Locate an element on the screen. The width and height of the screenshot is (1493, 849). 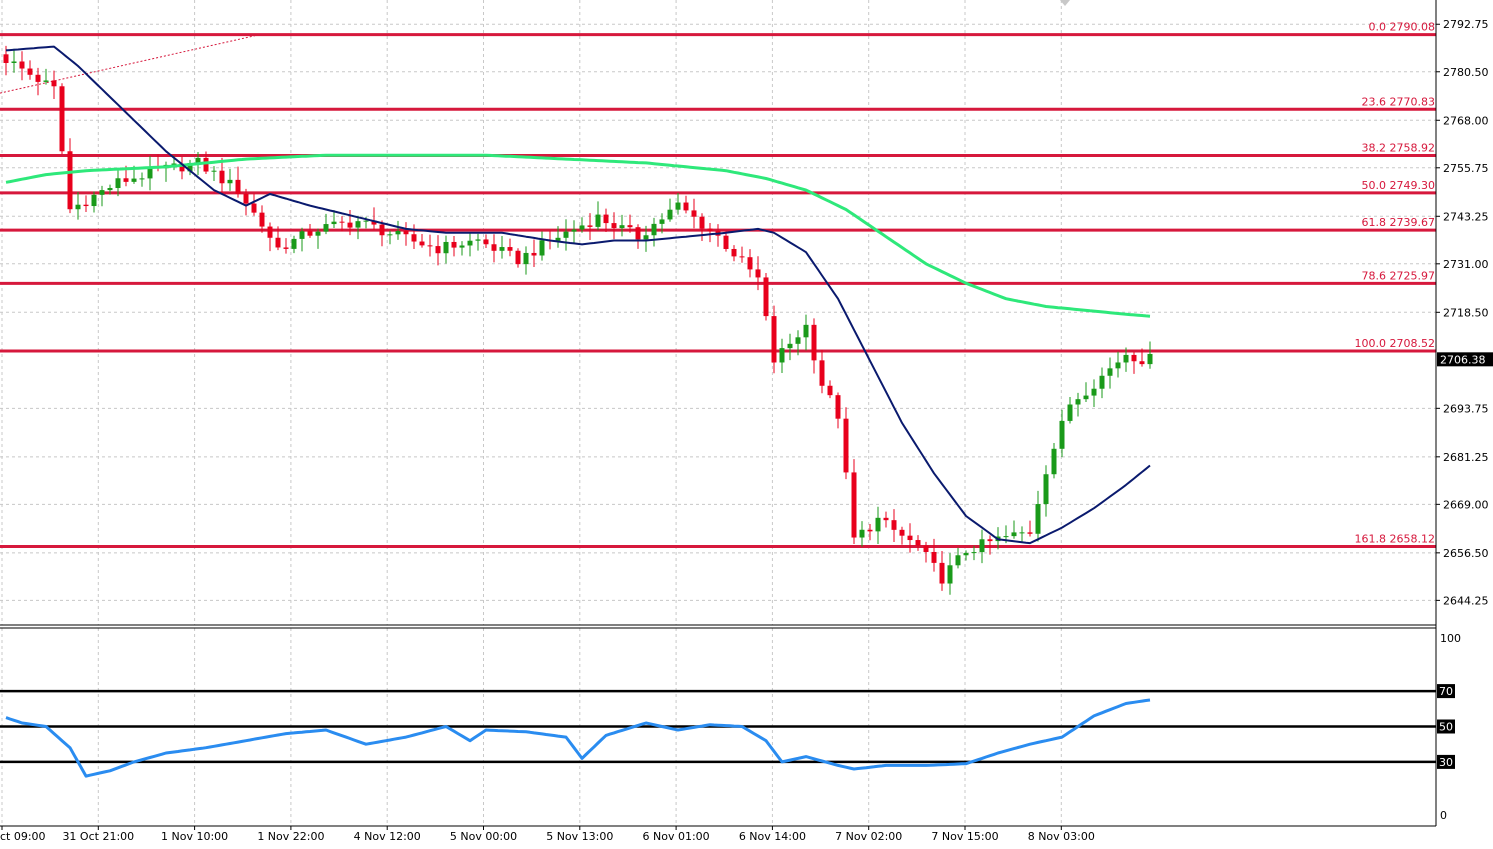
fib-level-label: 50.0 2749.30 is located at coordinates (1398, 185).